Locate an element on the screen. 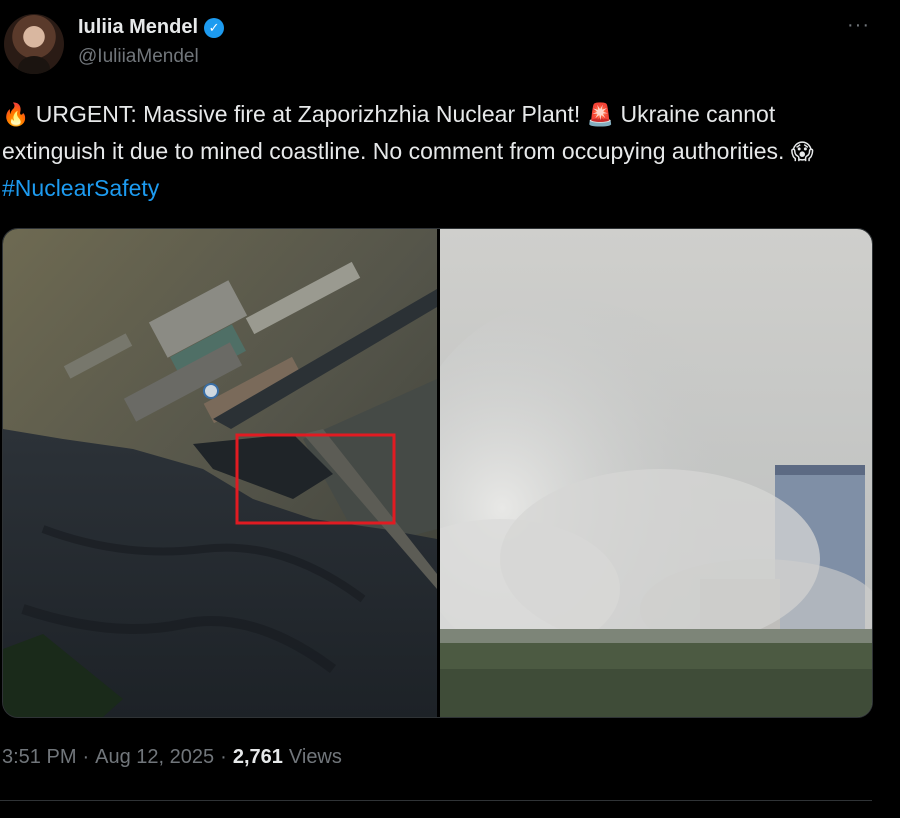  user-handle: @IuliiaMendel is located at coordinates (138, 57).